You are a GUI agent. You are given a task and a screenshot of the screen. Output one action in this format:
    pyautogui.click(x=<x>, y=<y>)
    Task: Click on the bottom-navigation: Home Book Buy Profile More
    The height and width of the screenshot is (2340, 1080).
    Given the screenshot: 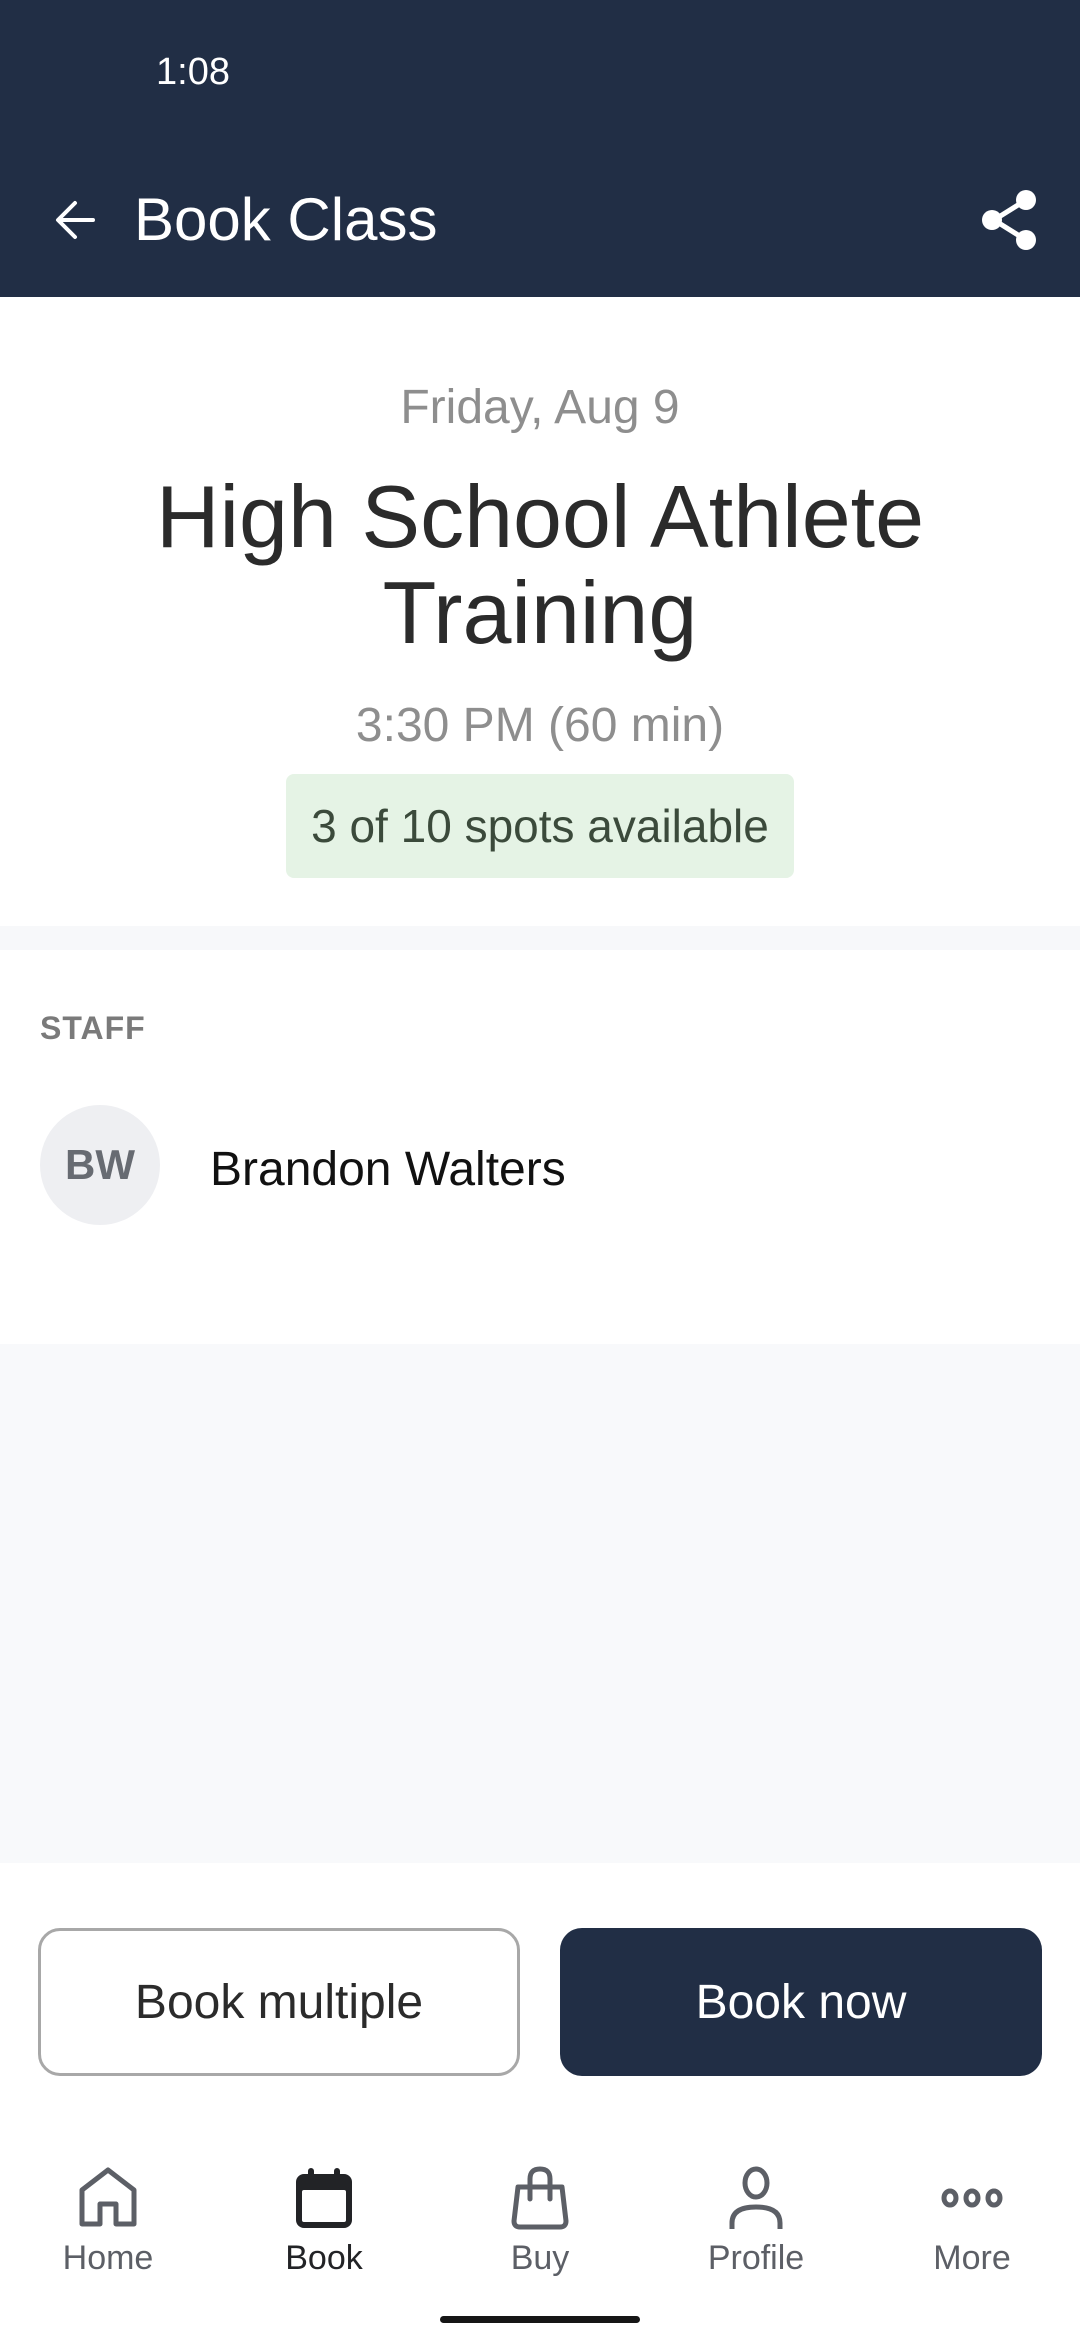 What is the action you would take?
    pyautogui.click(x=540, y=2210)
    